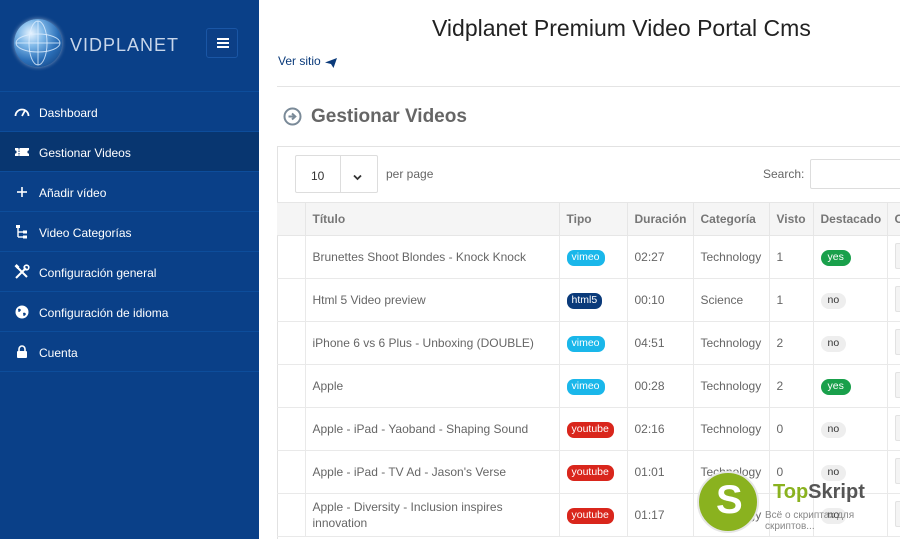 The height and width of the screenshot is (539, 900). What do you see at coordinates (318, 176) in the screenshot?
I see `page-size-value: 10` at bounding box center [318, 176].